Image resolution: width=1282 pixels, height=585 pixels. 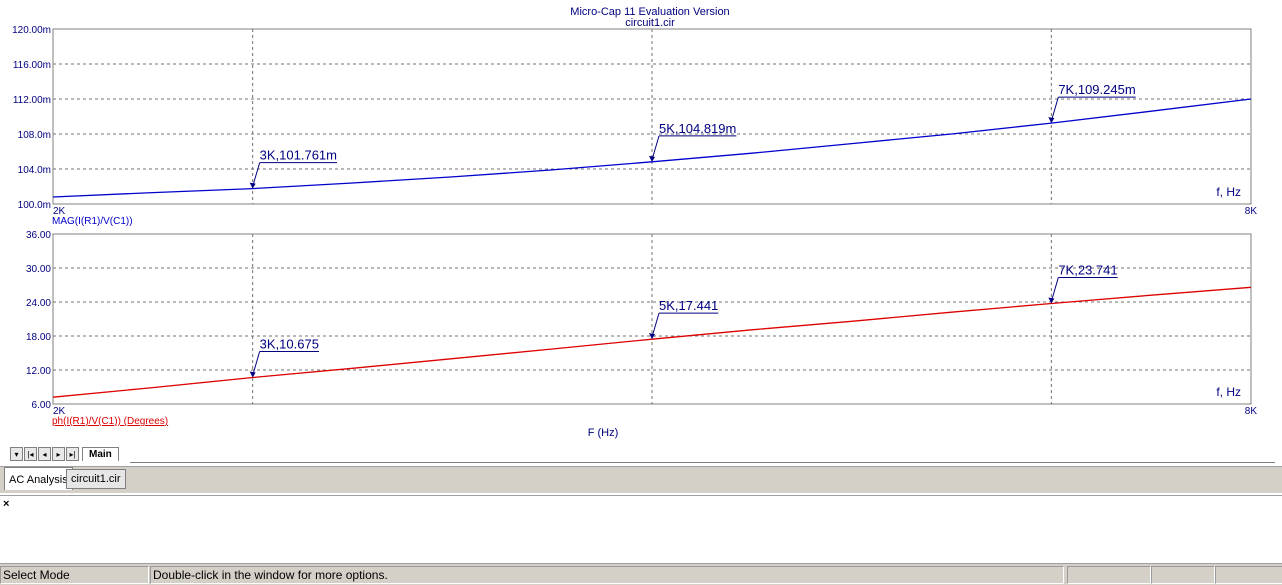 I want to click on y-tick-label: 104.0m, so click(x=34, y=170).